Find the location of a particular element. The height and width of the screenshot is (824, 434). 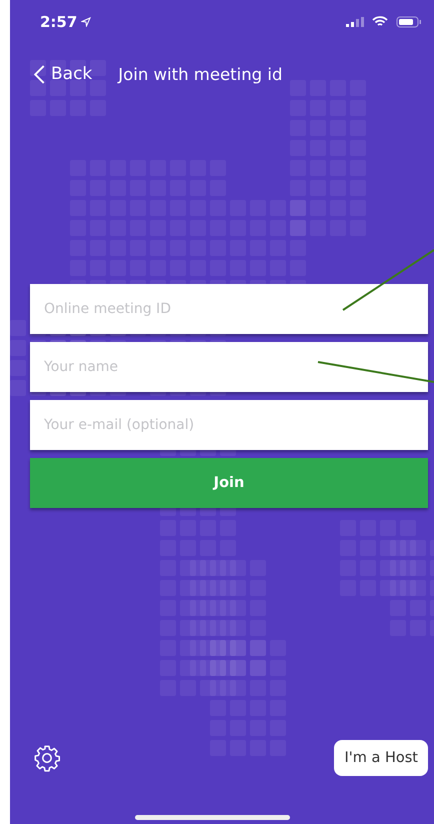

signal-icon is located at coordinates (355, 22).